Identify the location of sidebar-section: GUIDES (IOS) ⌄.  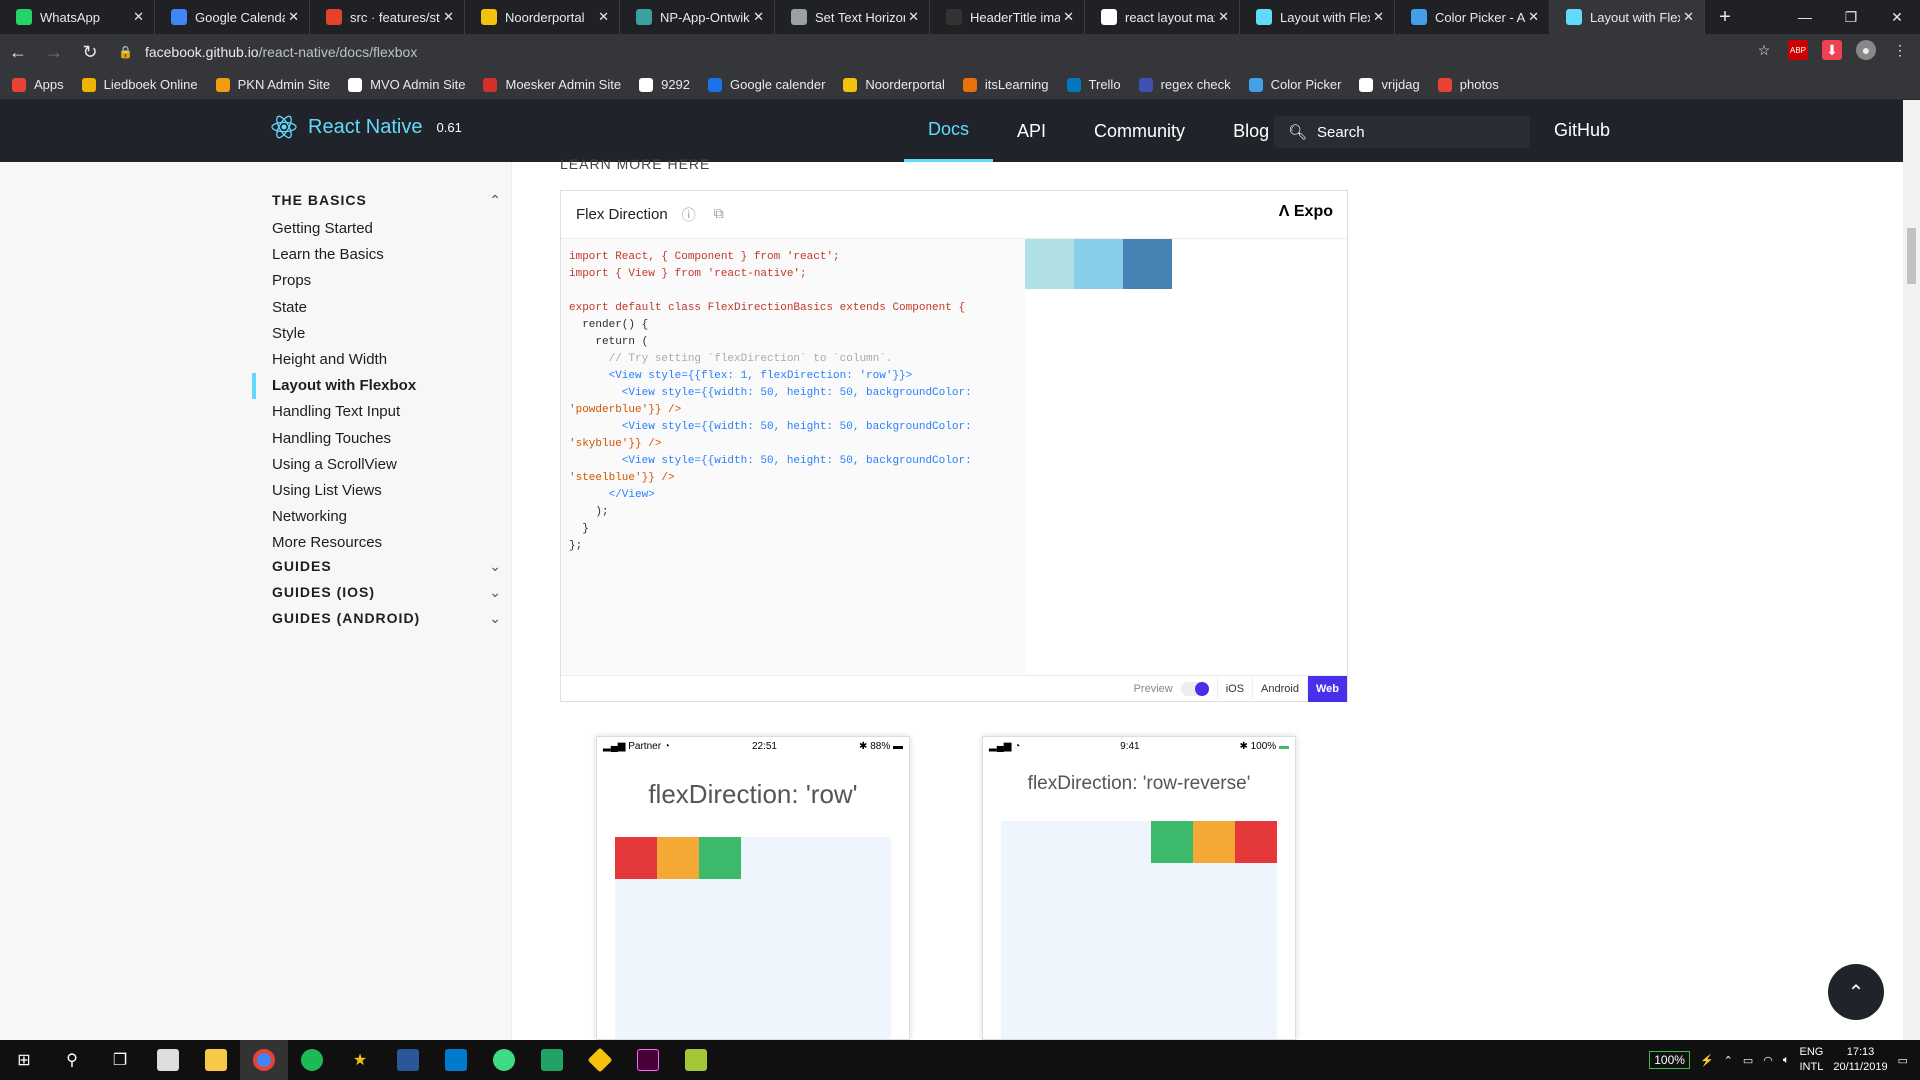
(387, 592).